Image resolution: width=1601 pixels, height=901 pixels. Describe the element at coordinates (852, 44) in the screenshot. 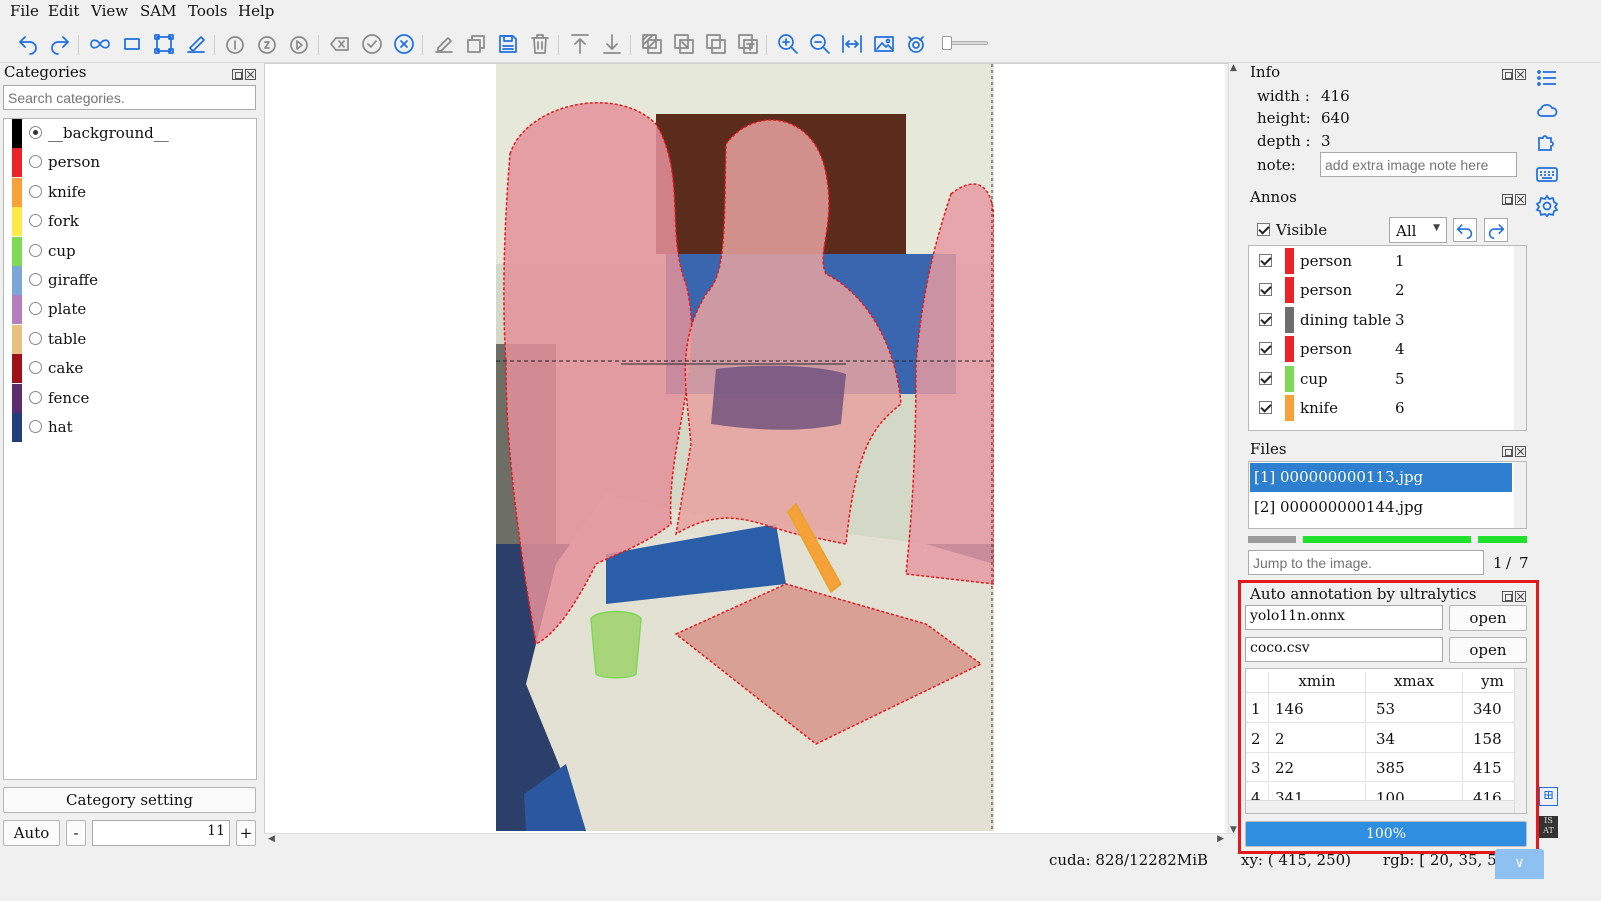

I see `fit-width-icon` at that location.